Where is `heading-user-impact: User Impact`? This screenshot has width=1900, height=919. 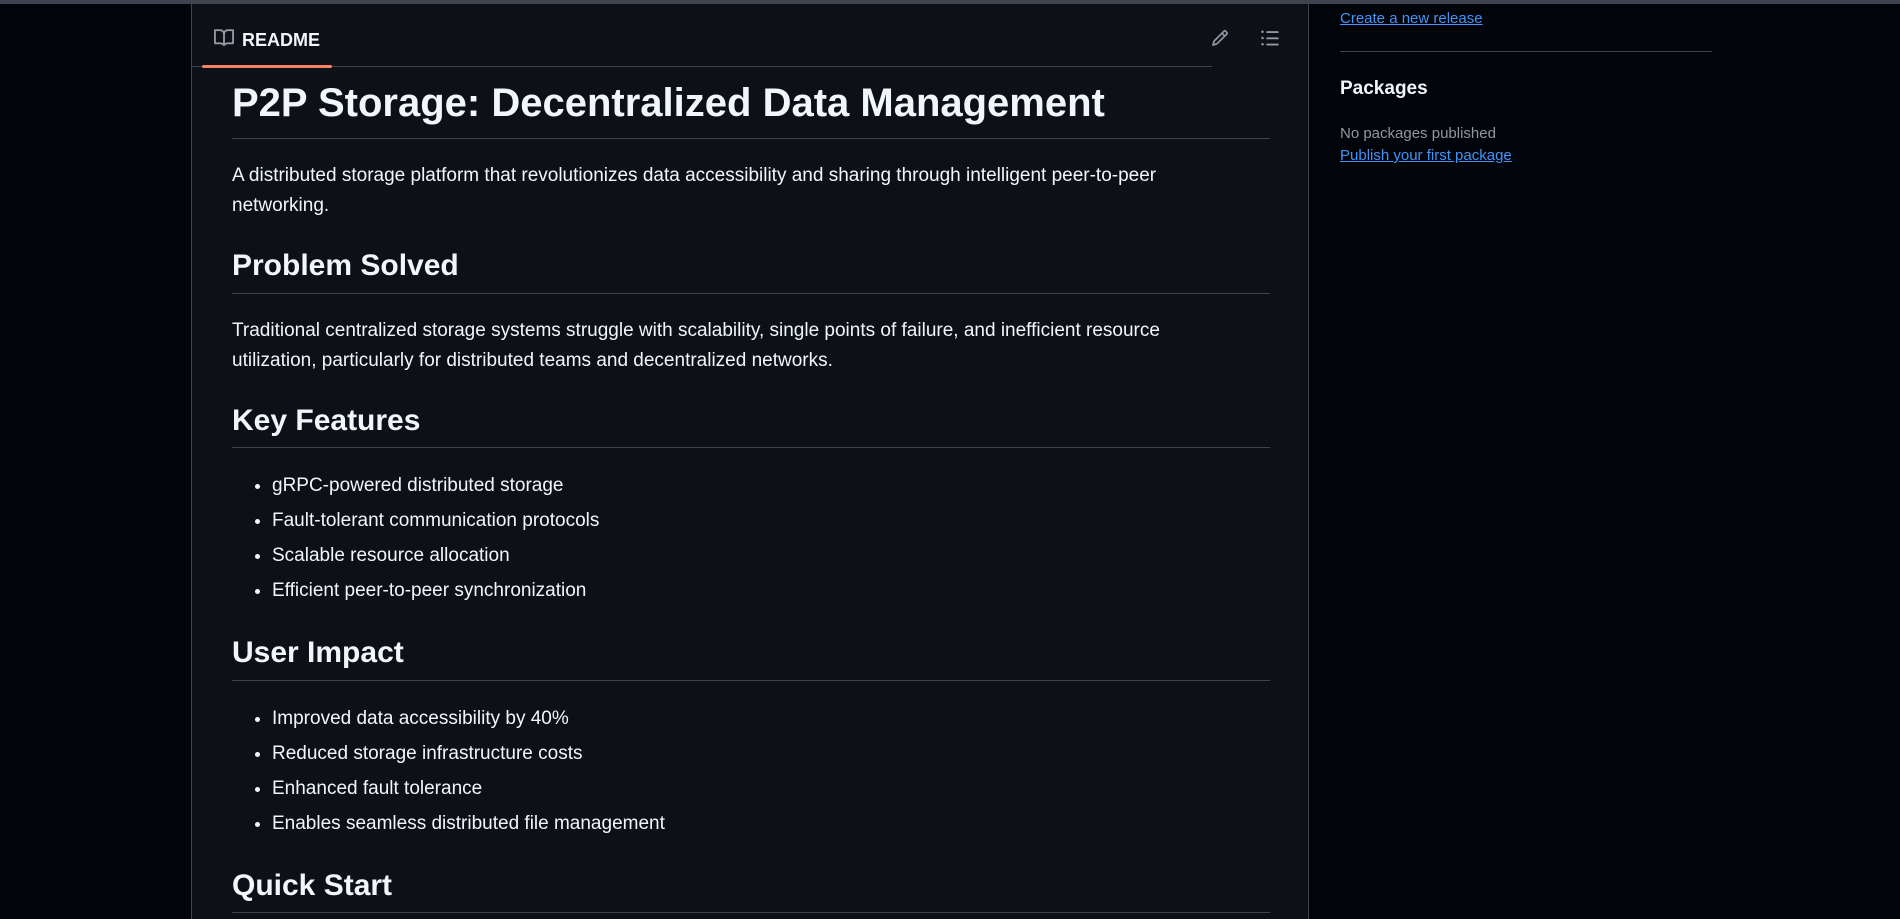
heading-user-impact: User Impact is located at coordinates (751, 657).